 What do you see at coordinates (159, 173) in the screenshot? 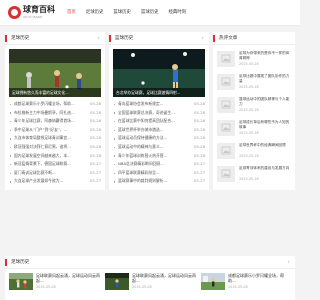
I see `list-item: 四平篮球联赛精彩纷呈... 05-27` at bounding box center [159, 173].